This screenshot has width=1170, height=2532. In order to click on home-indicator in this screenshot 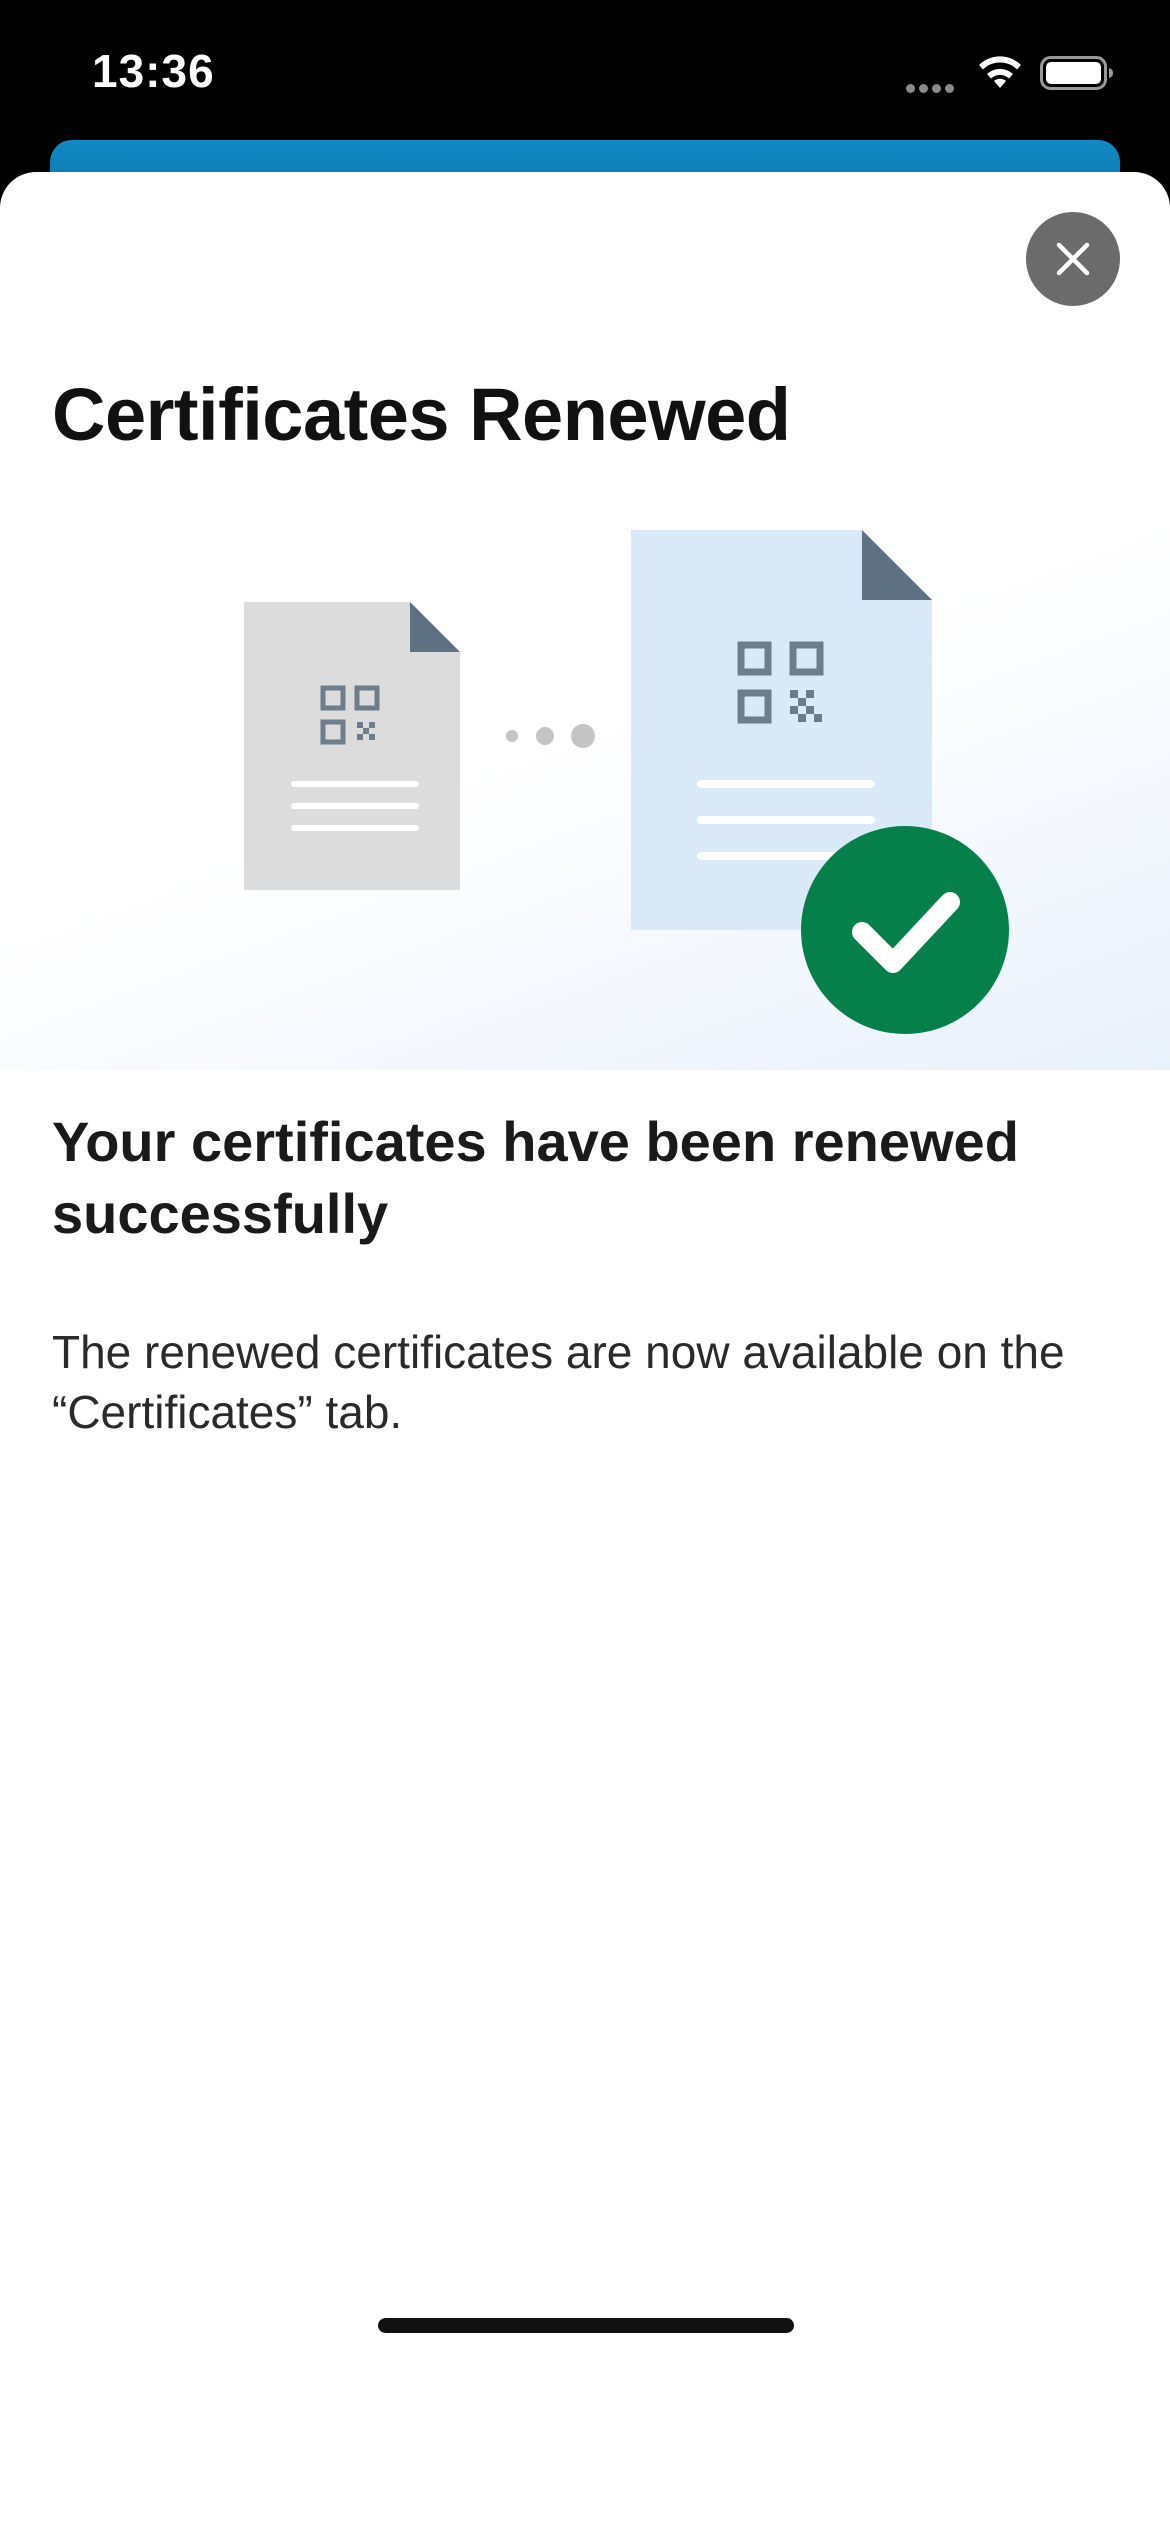, I will do `click(586, 2325)`.